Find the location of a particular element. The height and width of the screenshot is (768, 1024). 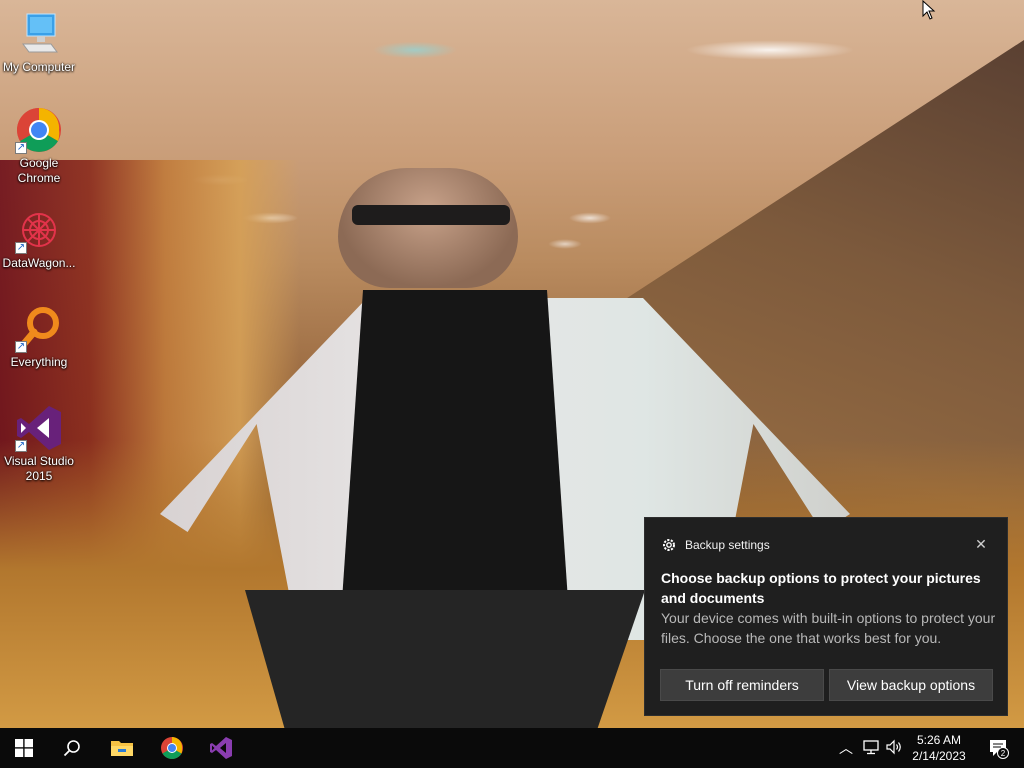

visual-studio-icon is located at coordinates (221, 748).